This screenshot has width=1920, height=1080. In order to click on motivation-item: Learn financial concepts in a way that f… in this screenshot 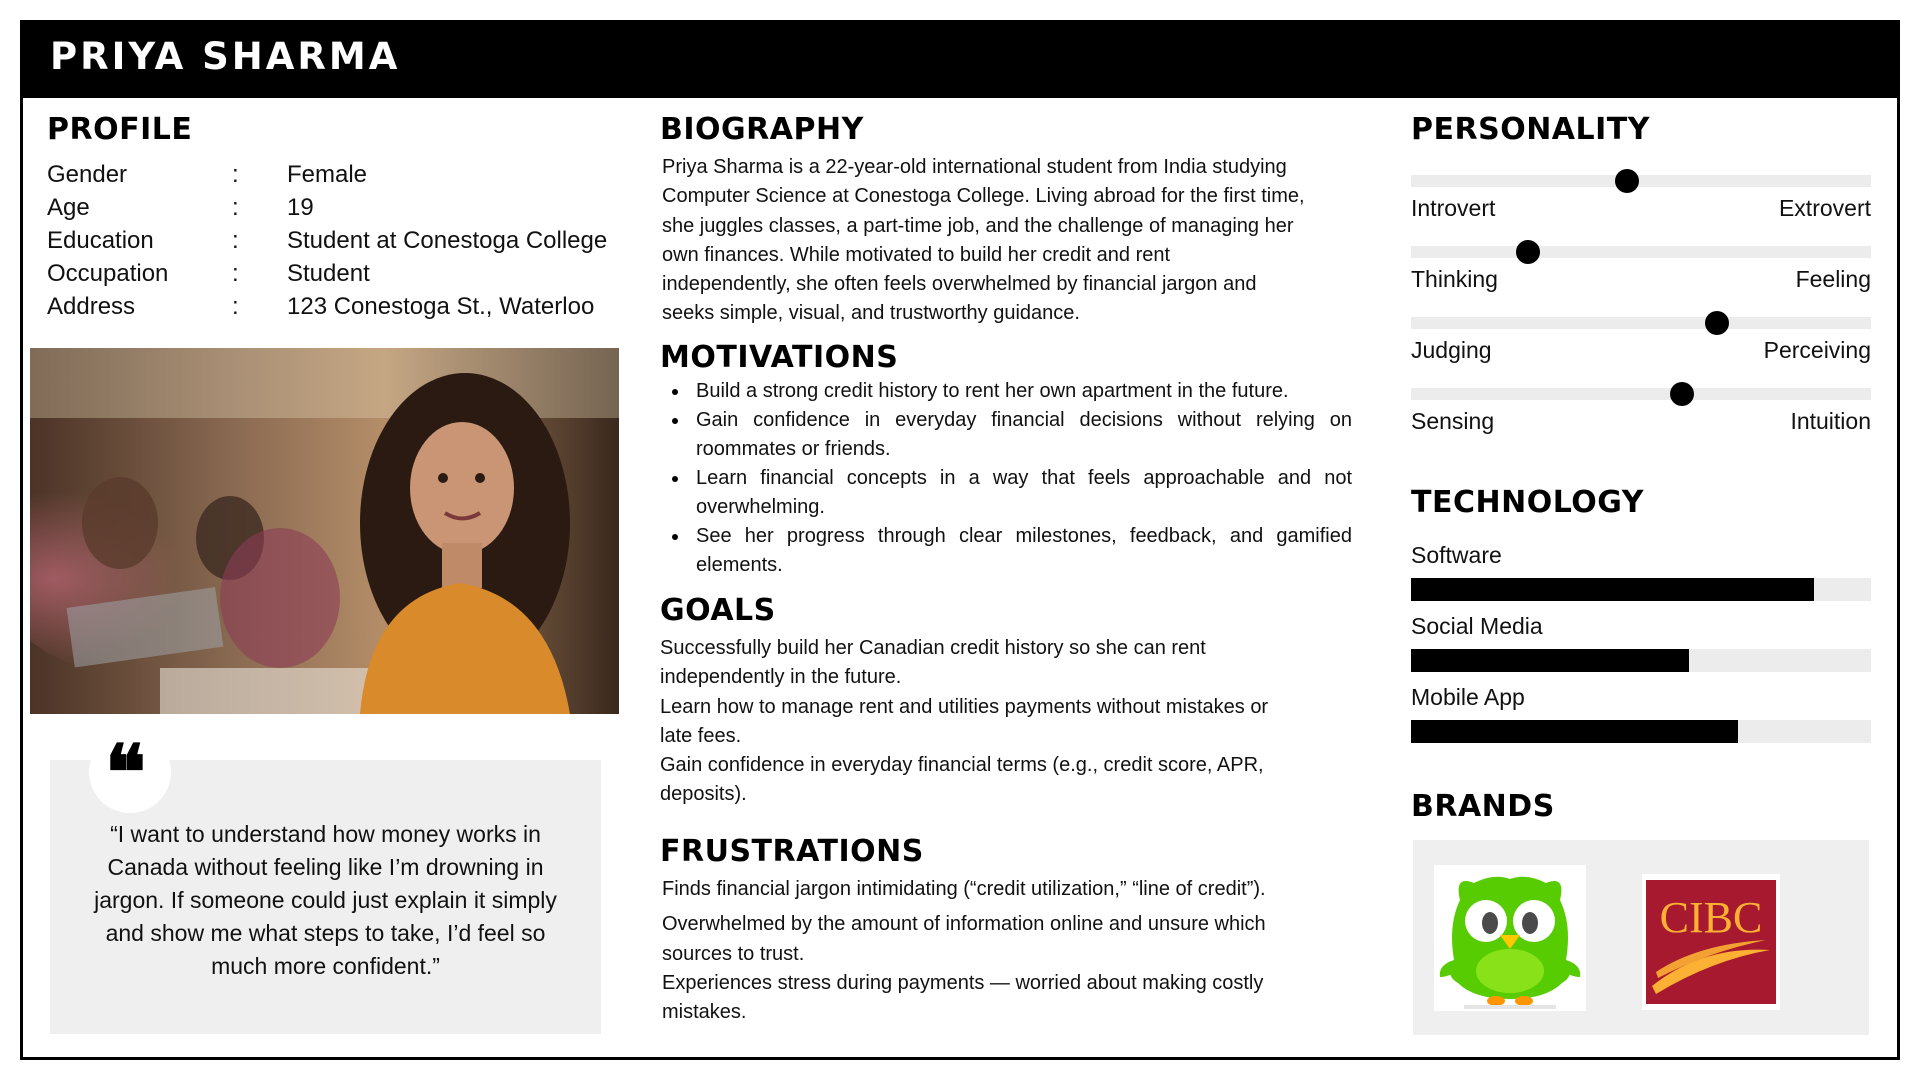, I will do `click(1006, 493)`.